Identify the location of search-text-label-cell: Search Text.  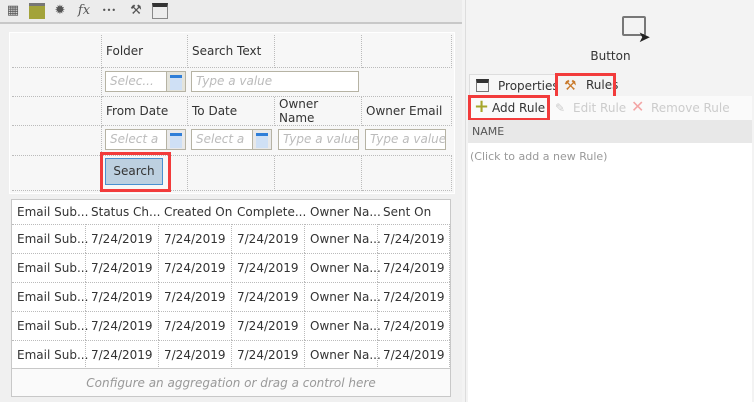
(231, 51).